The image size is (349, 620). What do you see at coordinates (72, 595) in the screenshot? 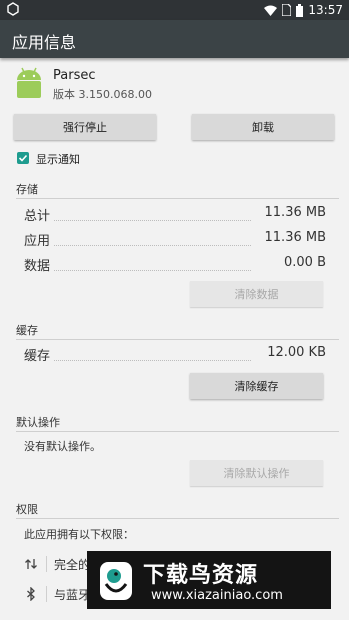
I see `permission-item: 与蓝牙` at bounding box center [72, 595].